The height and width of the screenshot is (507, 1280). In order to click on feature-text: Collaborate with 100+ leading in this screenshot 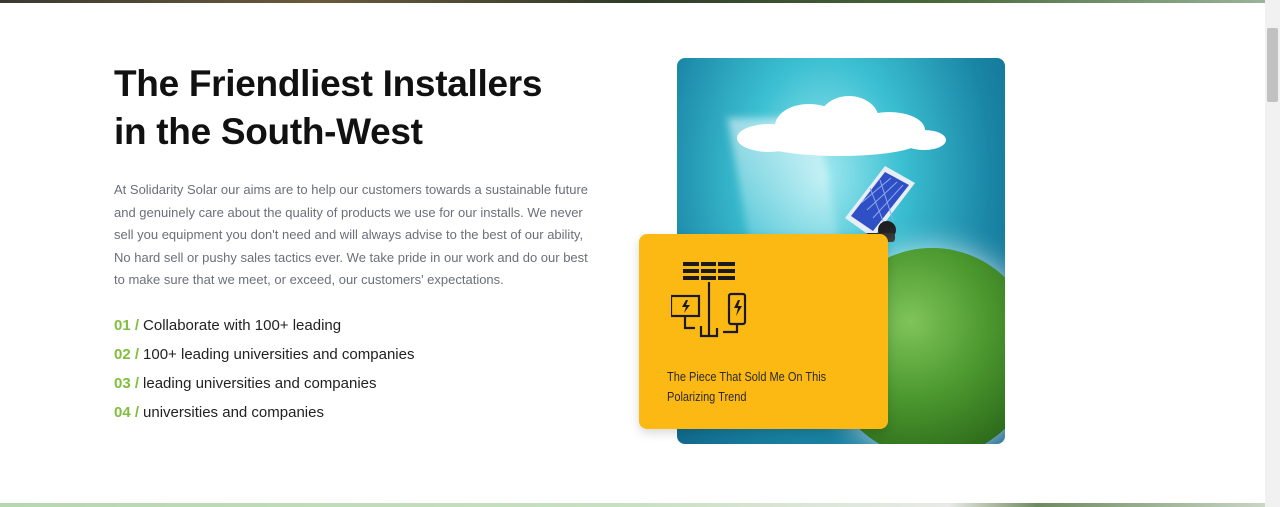, I will do `click(242, 325)`.